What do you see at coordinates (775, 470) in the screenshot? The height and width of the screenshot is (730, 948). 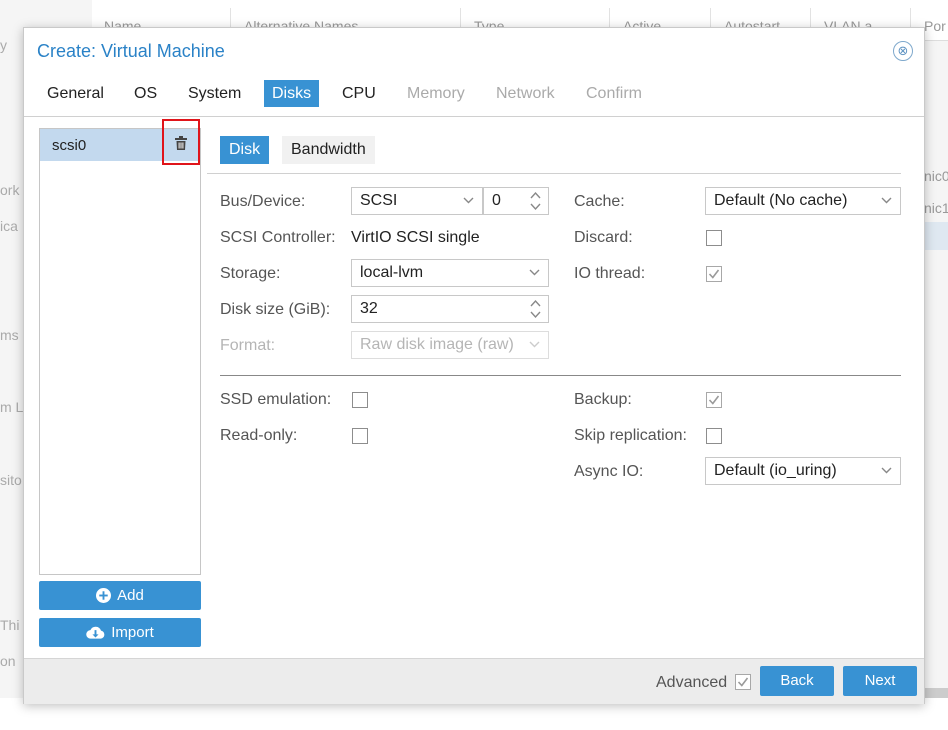 I see `async-io-value: Default (io_uring)` at bounding box center [775, 470].